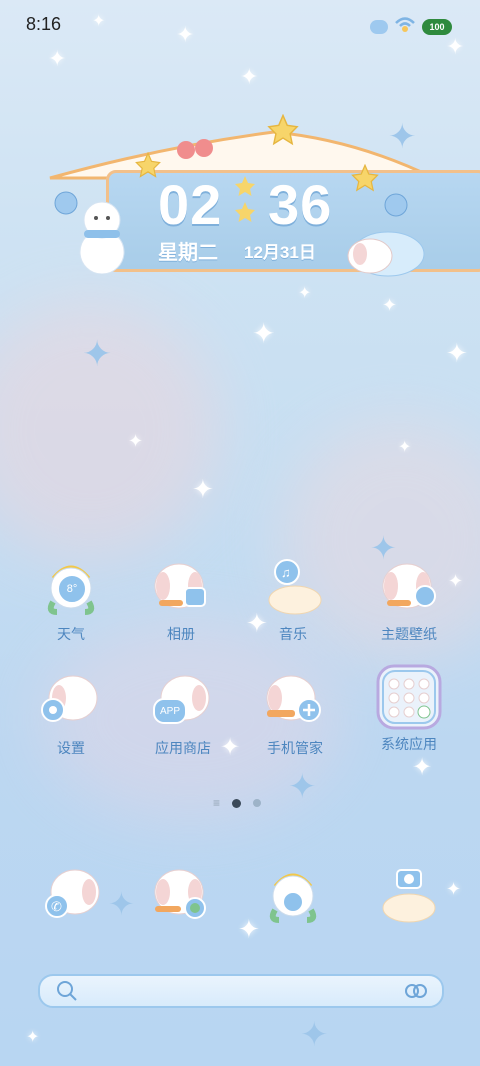 This screenshot has height=1066, width=480. I want to click on page-dot, so click(257, 803).